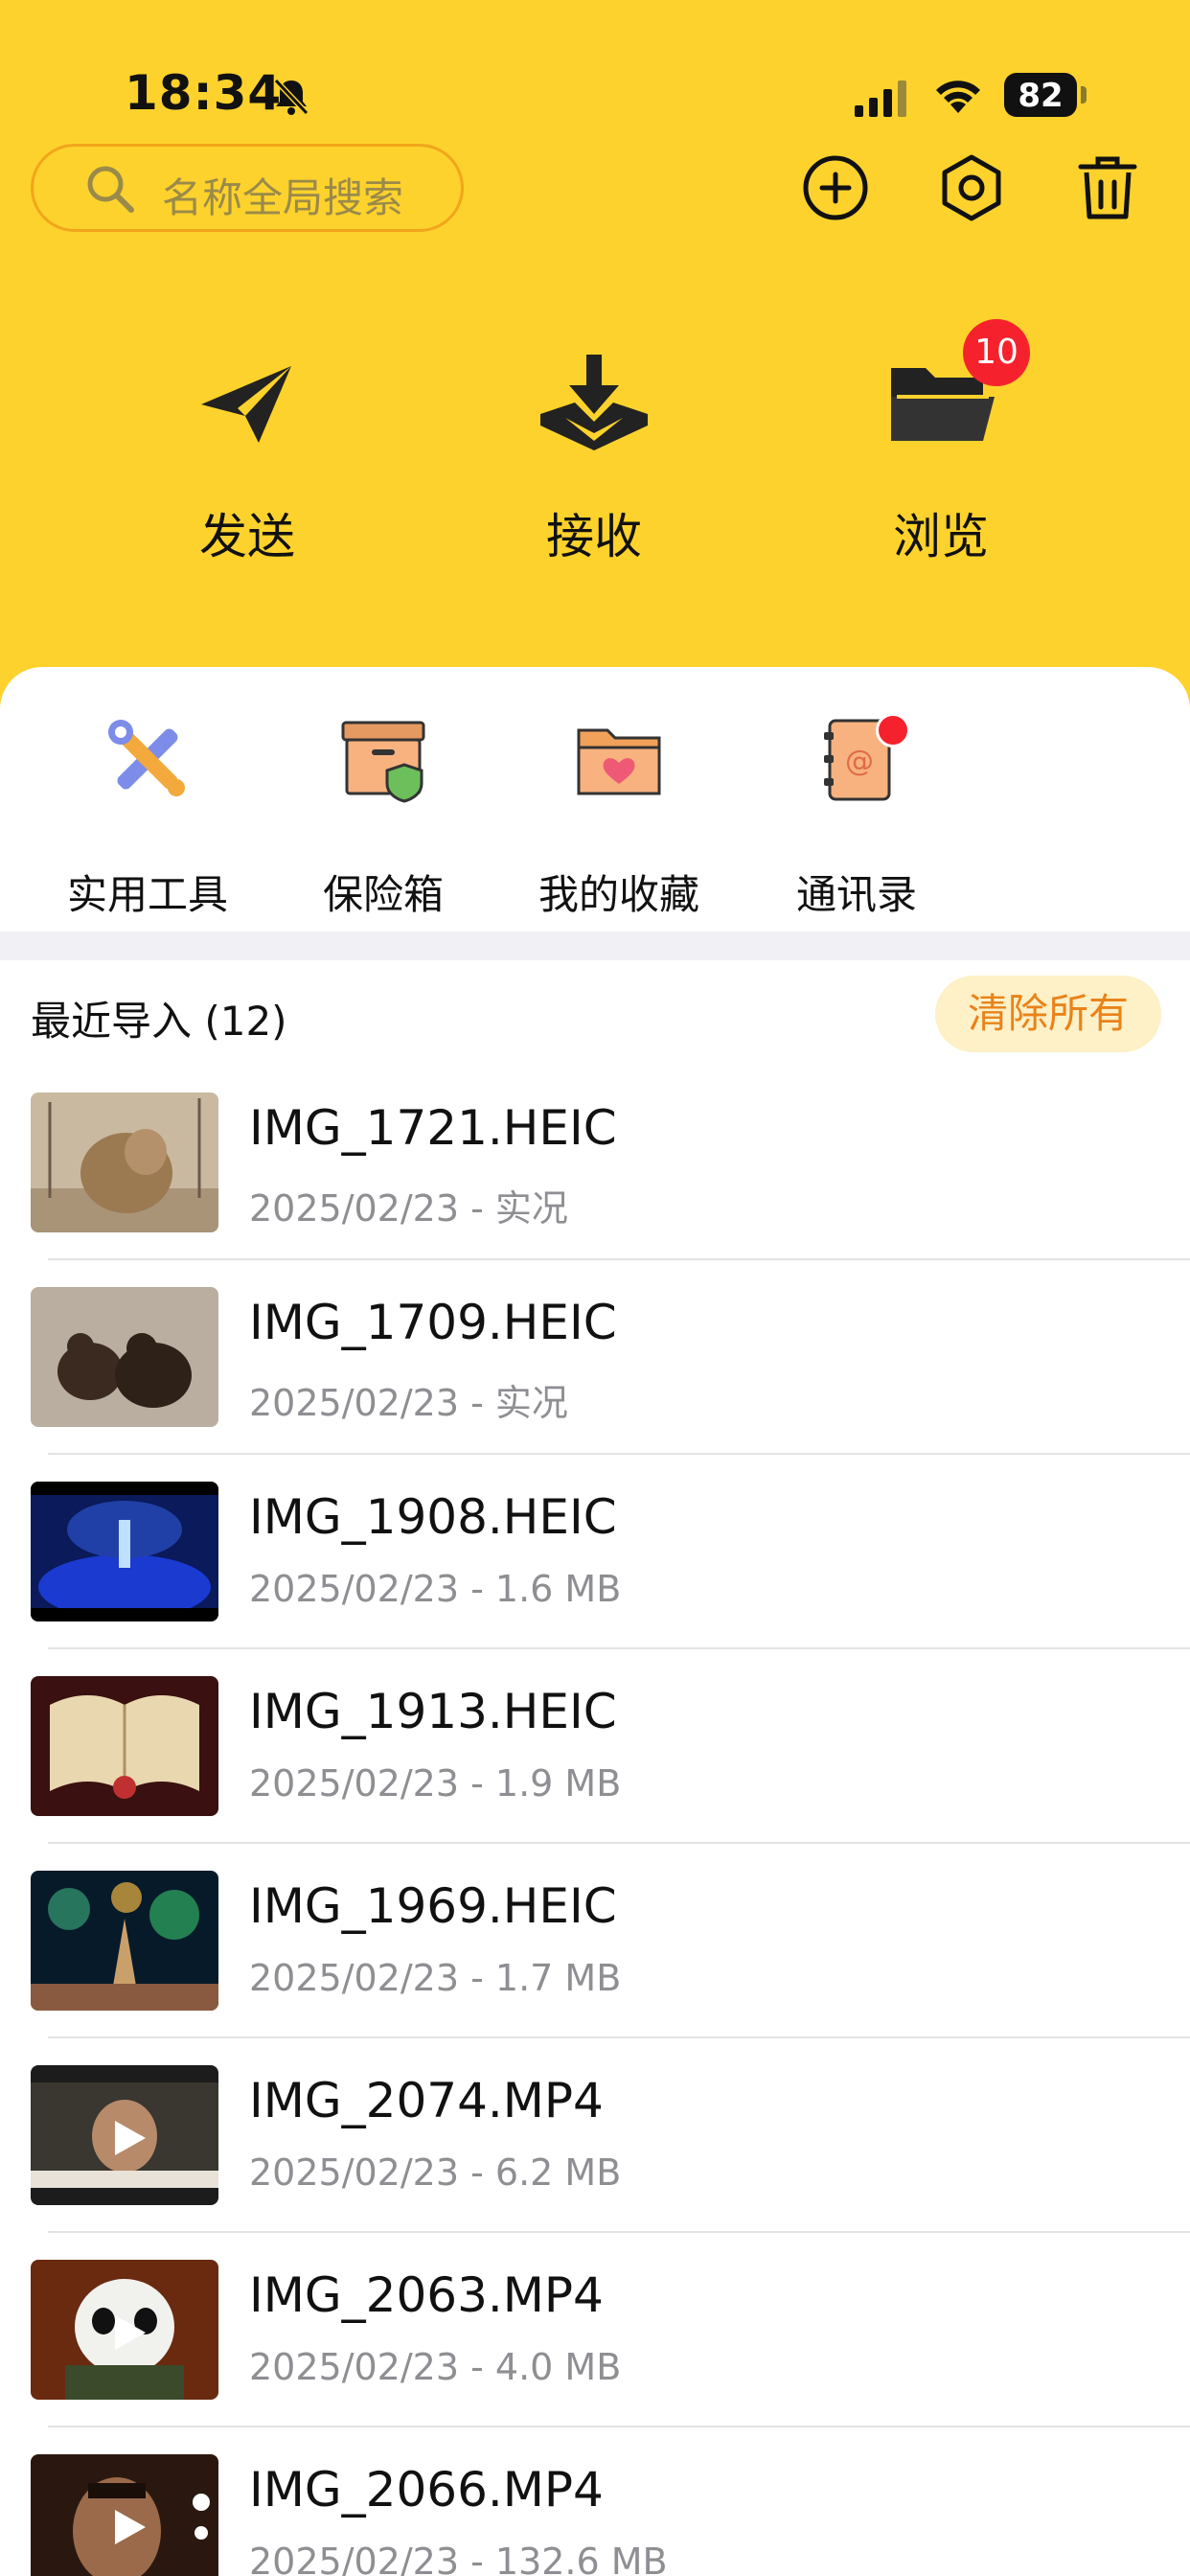 This screenshot has width=1190, height=2576. Describe the element at coordinates (248, 460) in the screenshot. I see `send-button: 发送` at that location.